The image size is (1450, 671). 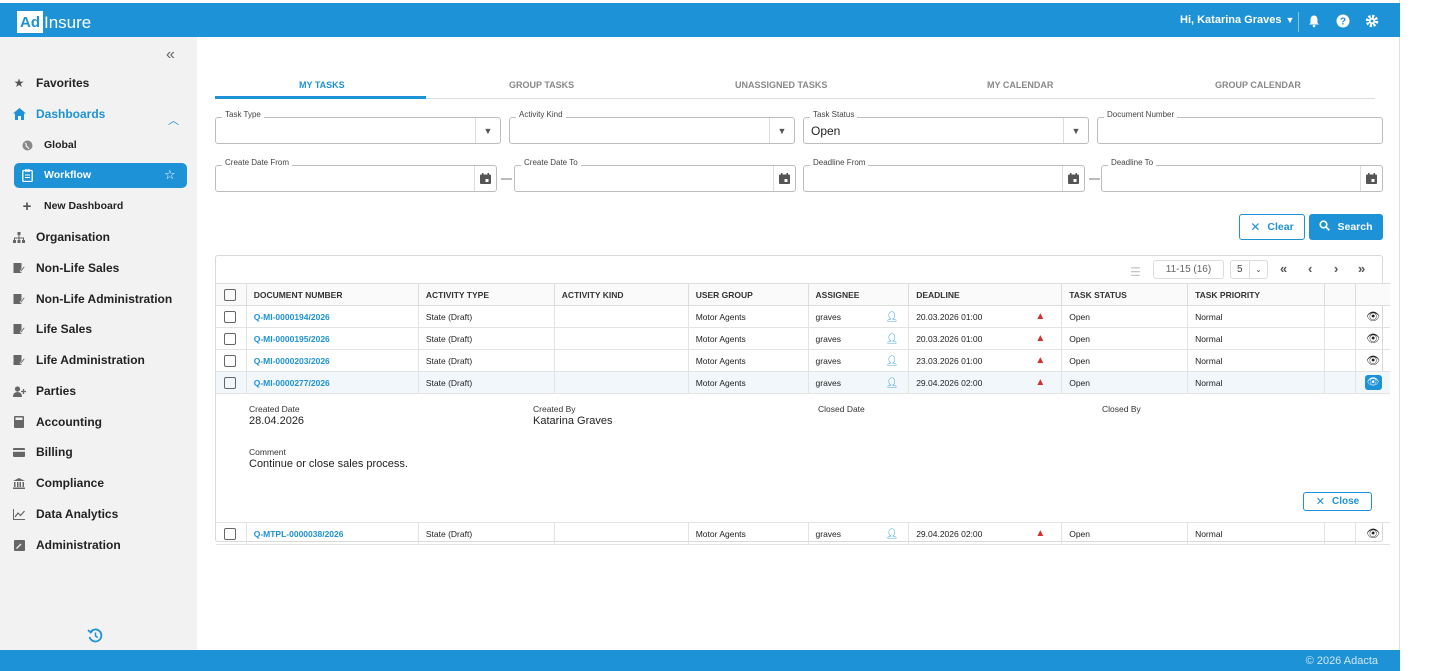 I want to click on sidebar-item-billing: Billing, so click(x=42, y=452).